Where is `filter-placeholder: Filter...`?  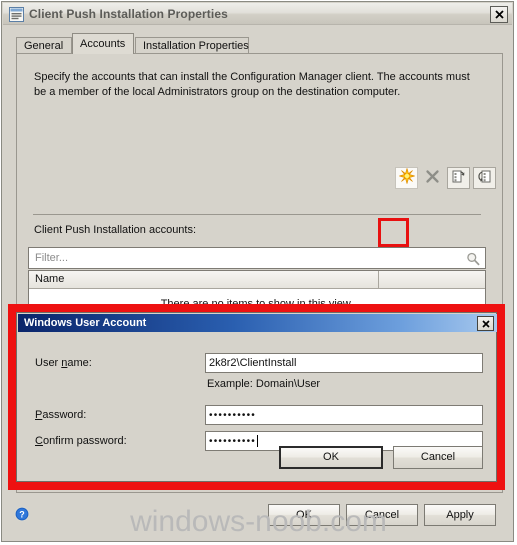
filter-placeholder: Filter... is located at coordinates (52, 258).